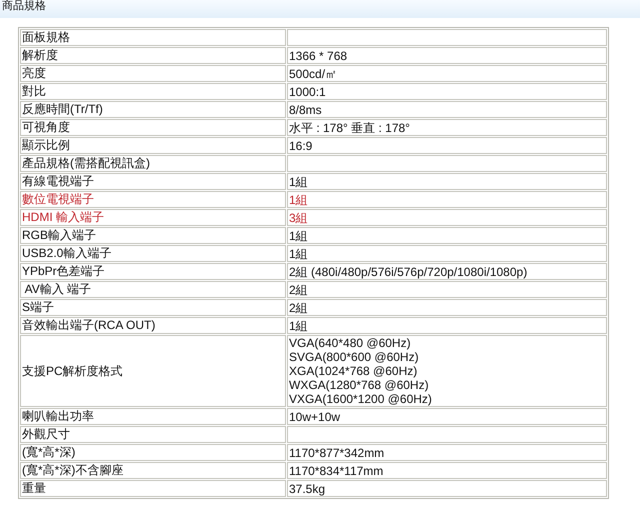  Describe the element at coordinates (153, 163) in the screenshot. I see `spec-label: 產品規格(需搭配視訊盒)` at that location.